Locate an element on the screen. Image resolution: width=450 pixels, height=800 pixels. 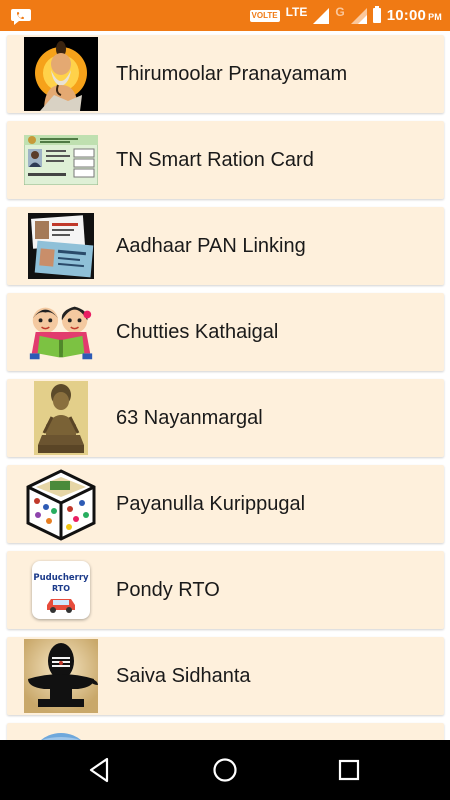
list-item: Aadhaar PAN Linking is located at coordinates (225, 246).